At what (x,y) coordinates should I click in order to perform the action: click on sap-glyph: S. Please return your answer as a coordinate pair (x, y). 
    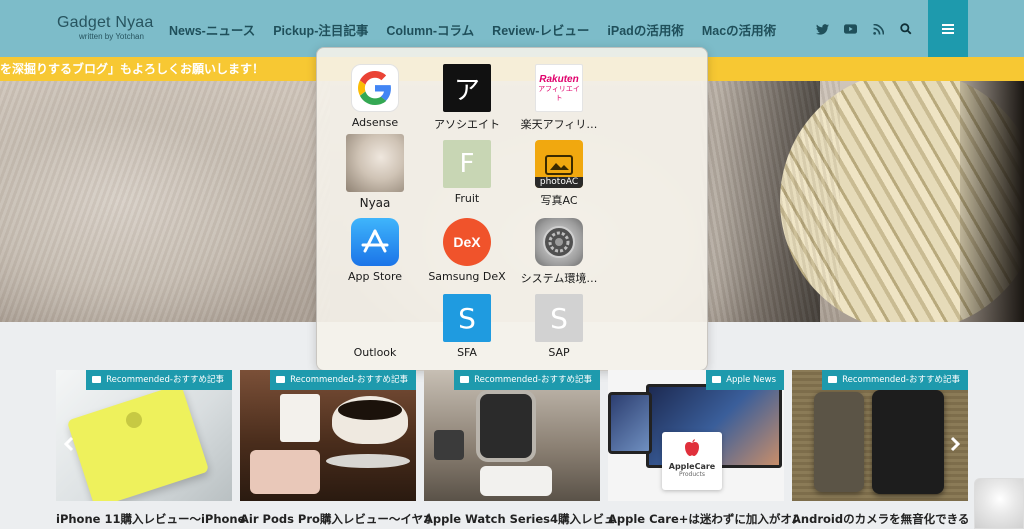
    Looking at the image, I should click on (559, 318).